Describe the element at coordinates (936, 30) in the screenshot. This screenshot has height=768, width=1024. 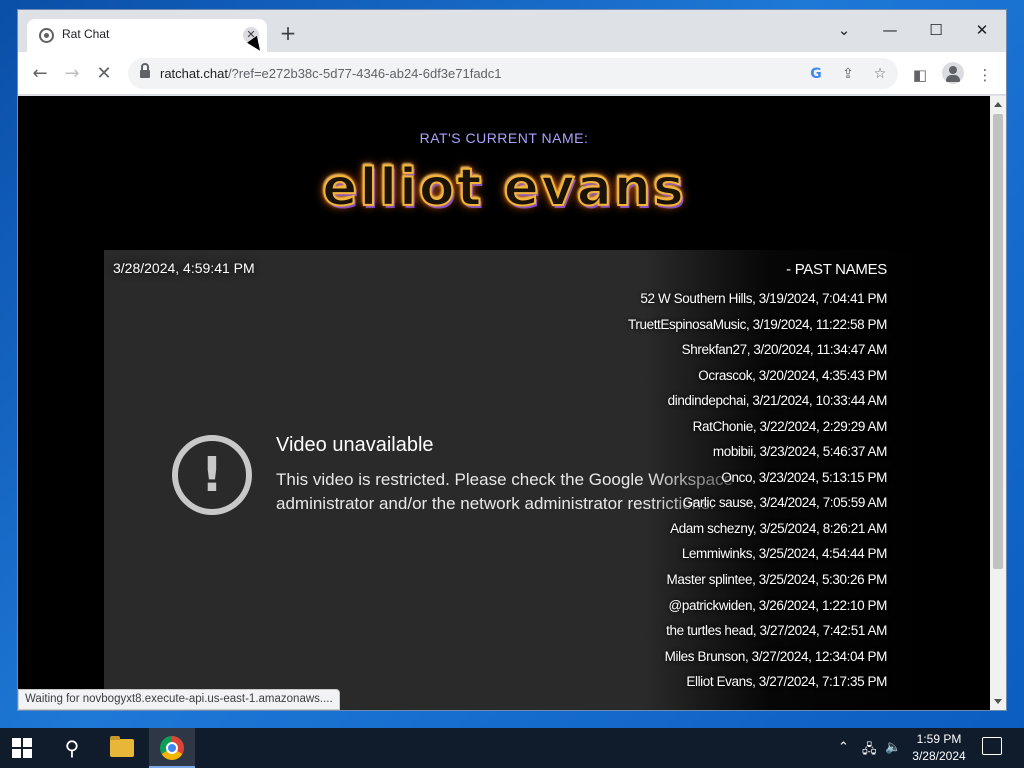
I see `maximize-button: ☐` at that location.